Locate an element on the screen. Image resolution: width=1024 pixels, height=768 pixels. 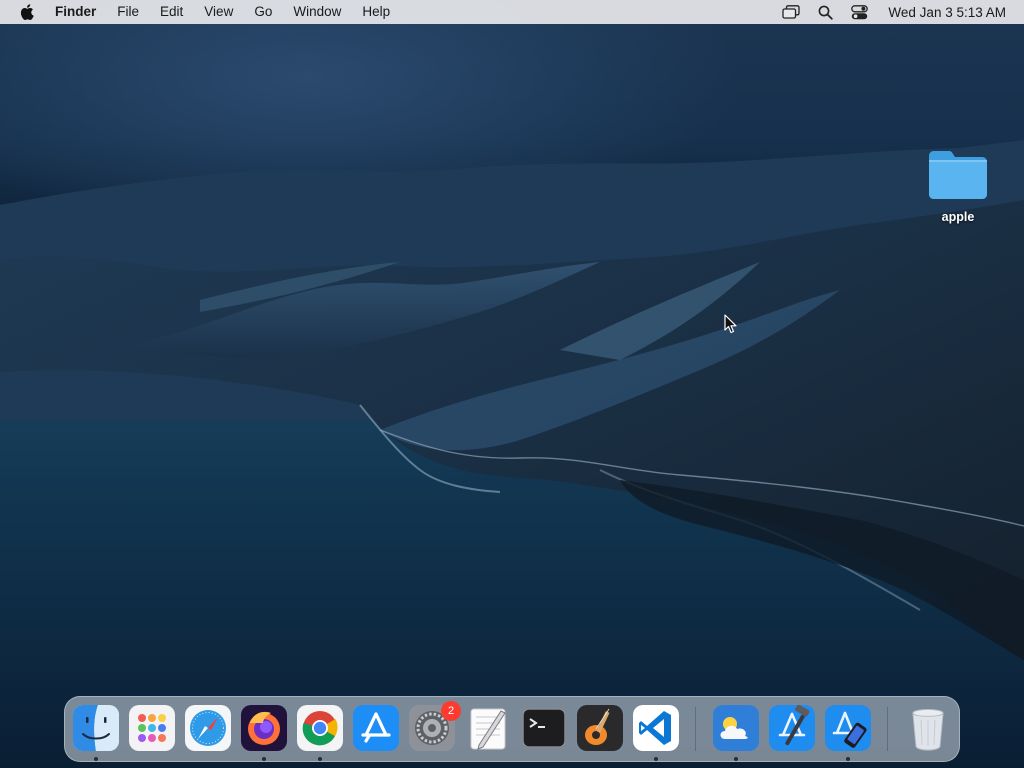
hammer-icon is located at coordinates (792, 728).